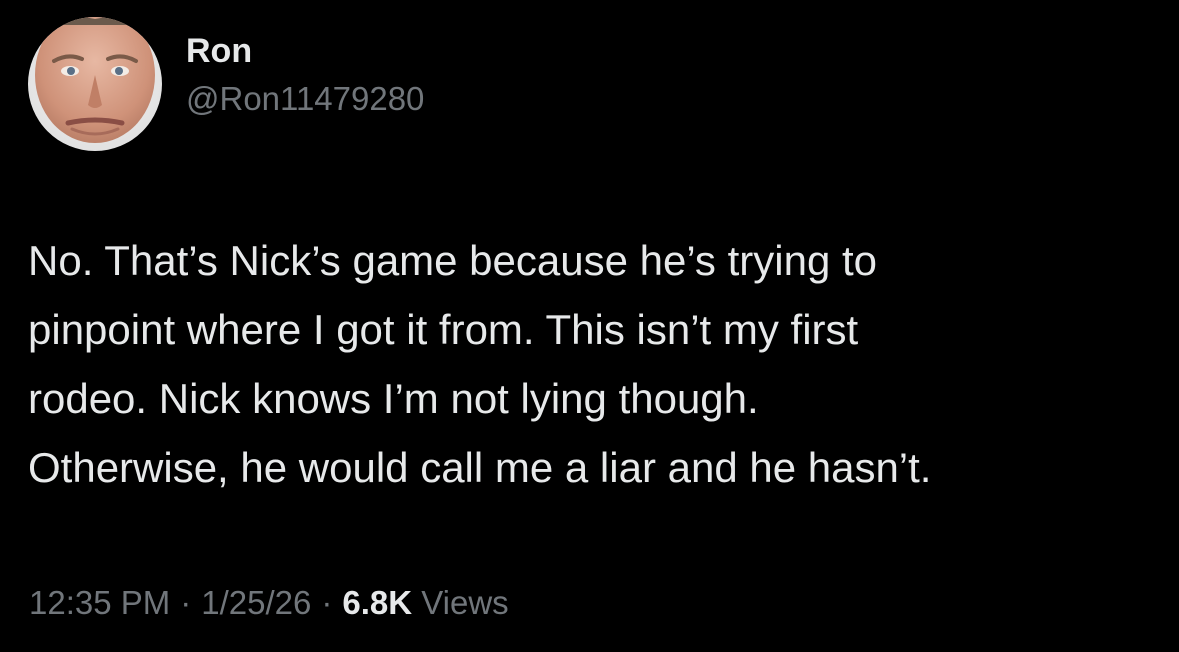  What do you see at coordinates (305, 99) in the screenshot?
I see `author-handle: @Ron11479280` at bounding box center [305, 99].